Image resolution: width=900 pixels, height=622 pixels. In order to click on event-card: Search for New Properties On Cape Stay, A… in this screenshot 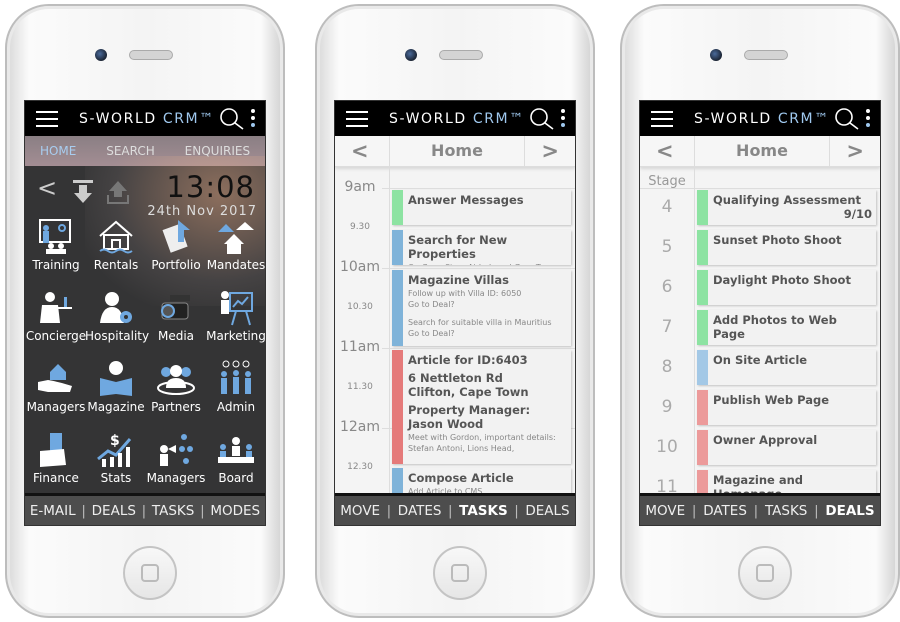, I will do `click(481, 247)`.